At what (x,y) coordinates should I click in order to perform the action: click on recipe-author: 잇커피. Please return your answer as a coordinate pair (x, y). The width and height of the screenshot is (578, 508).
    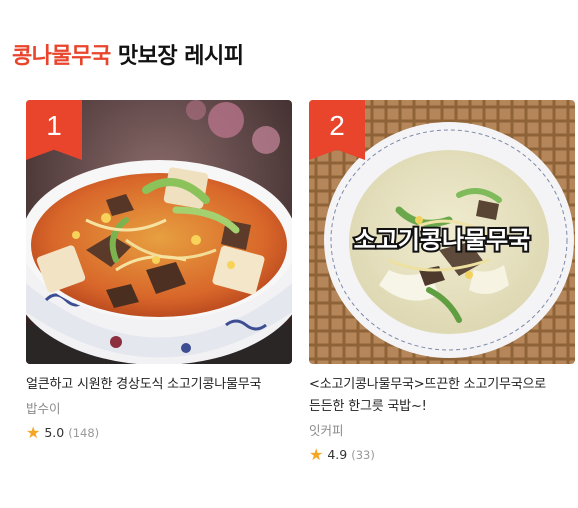
    Looking at the image, I should click on (442, 431).